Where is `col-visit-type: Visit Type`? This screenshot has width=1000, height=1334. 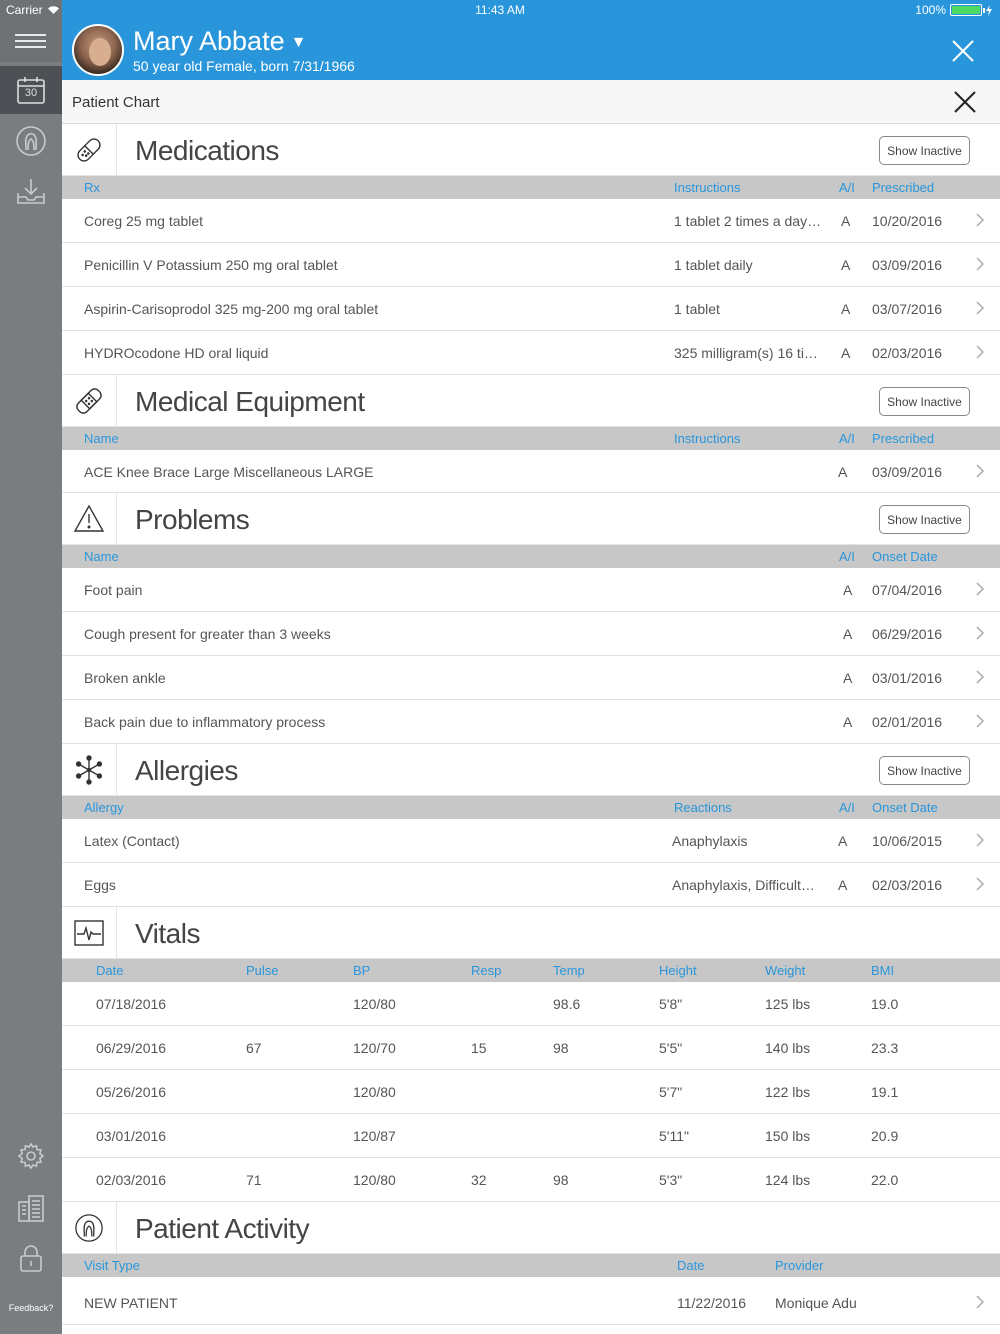 col-visit-type: Visit Type is located at coordinates (112, 1265).